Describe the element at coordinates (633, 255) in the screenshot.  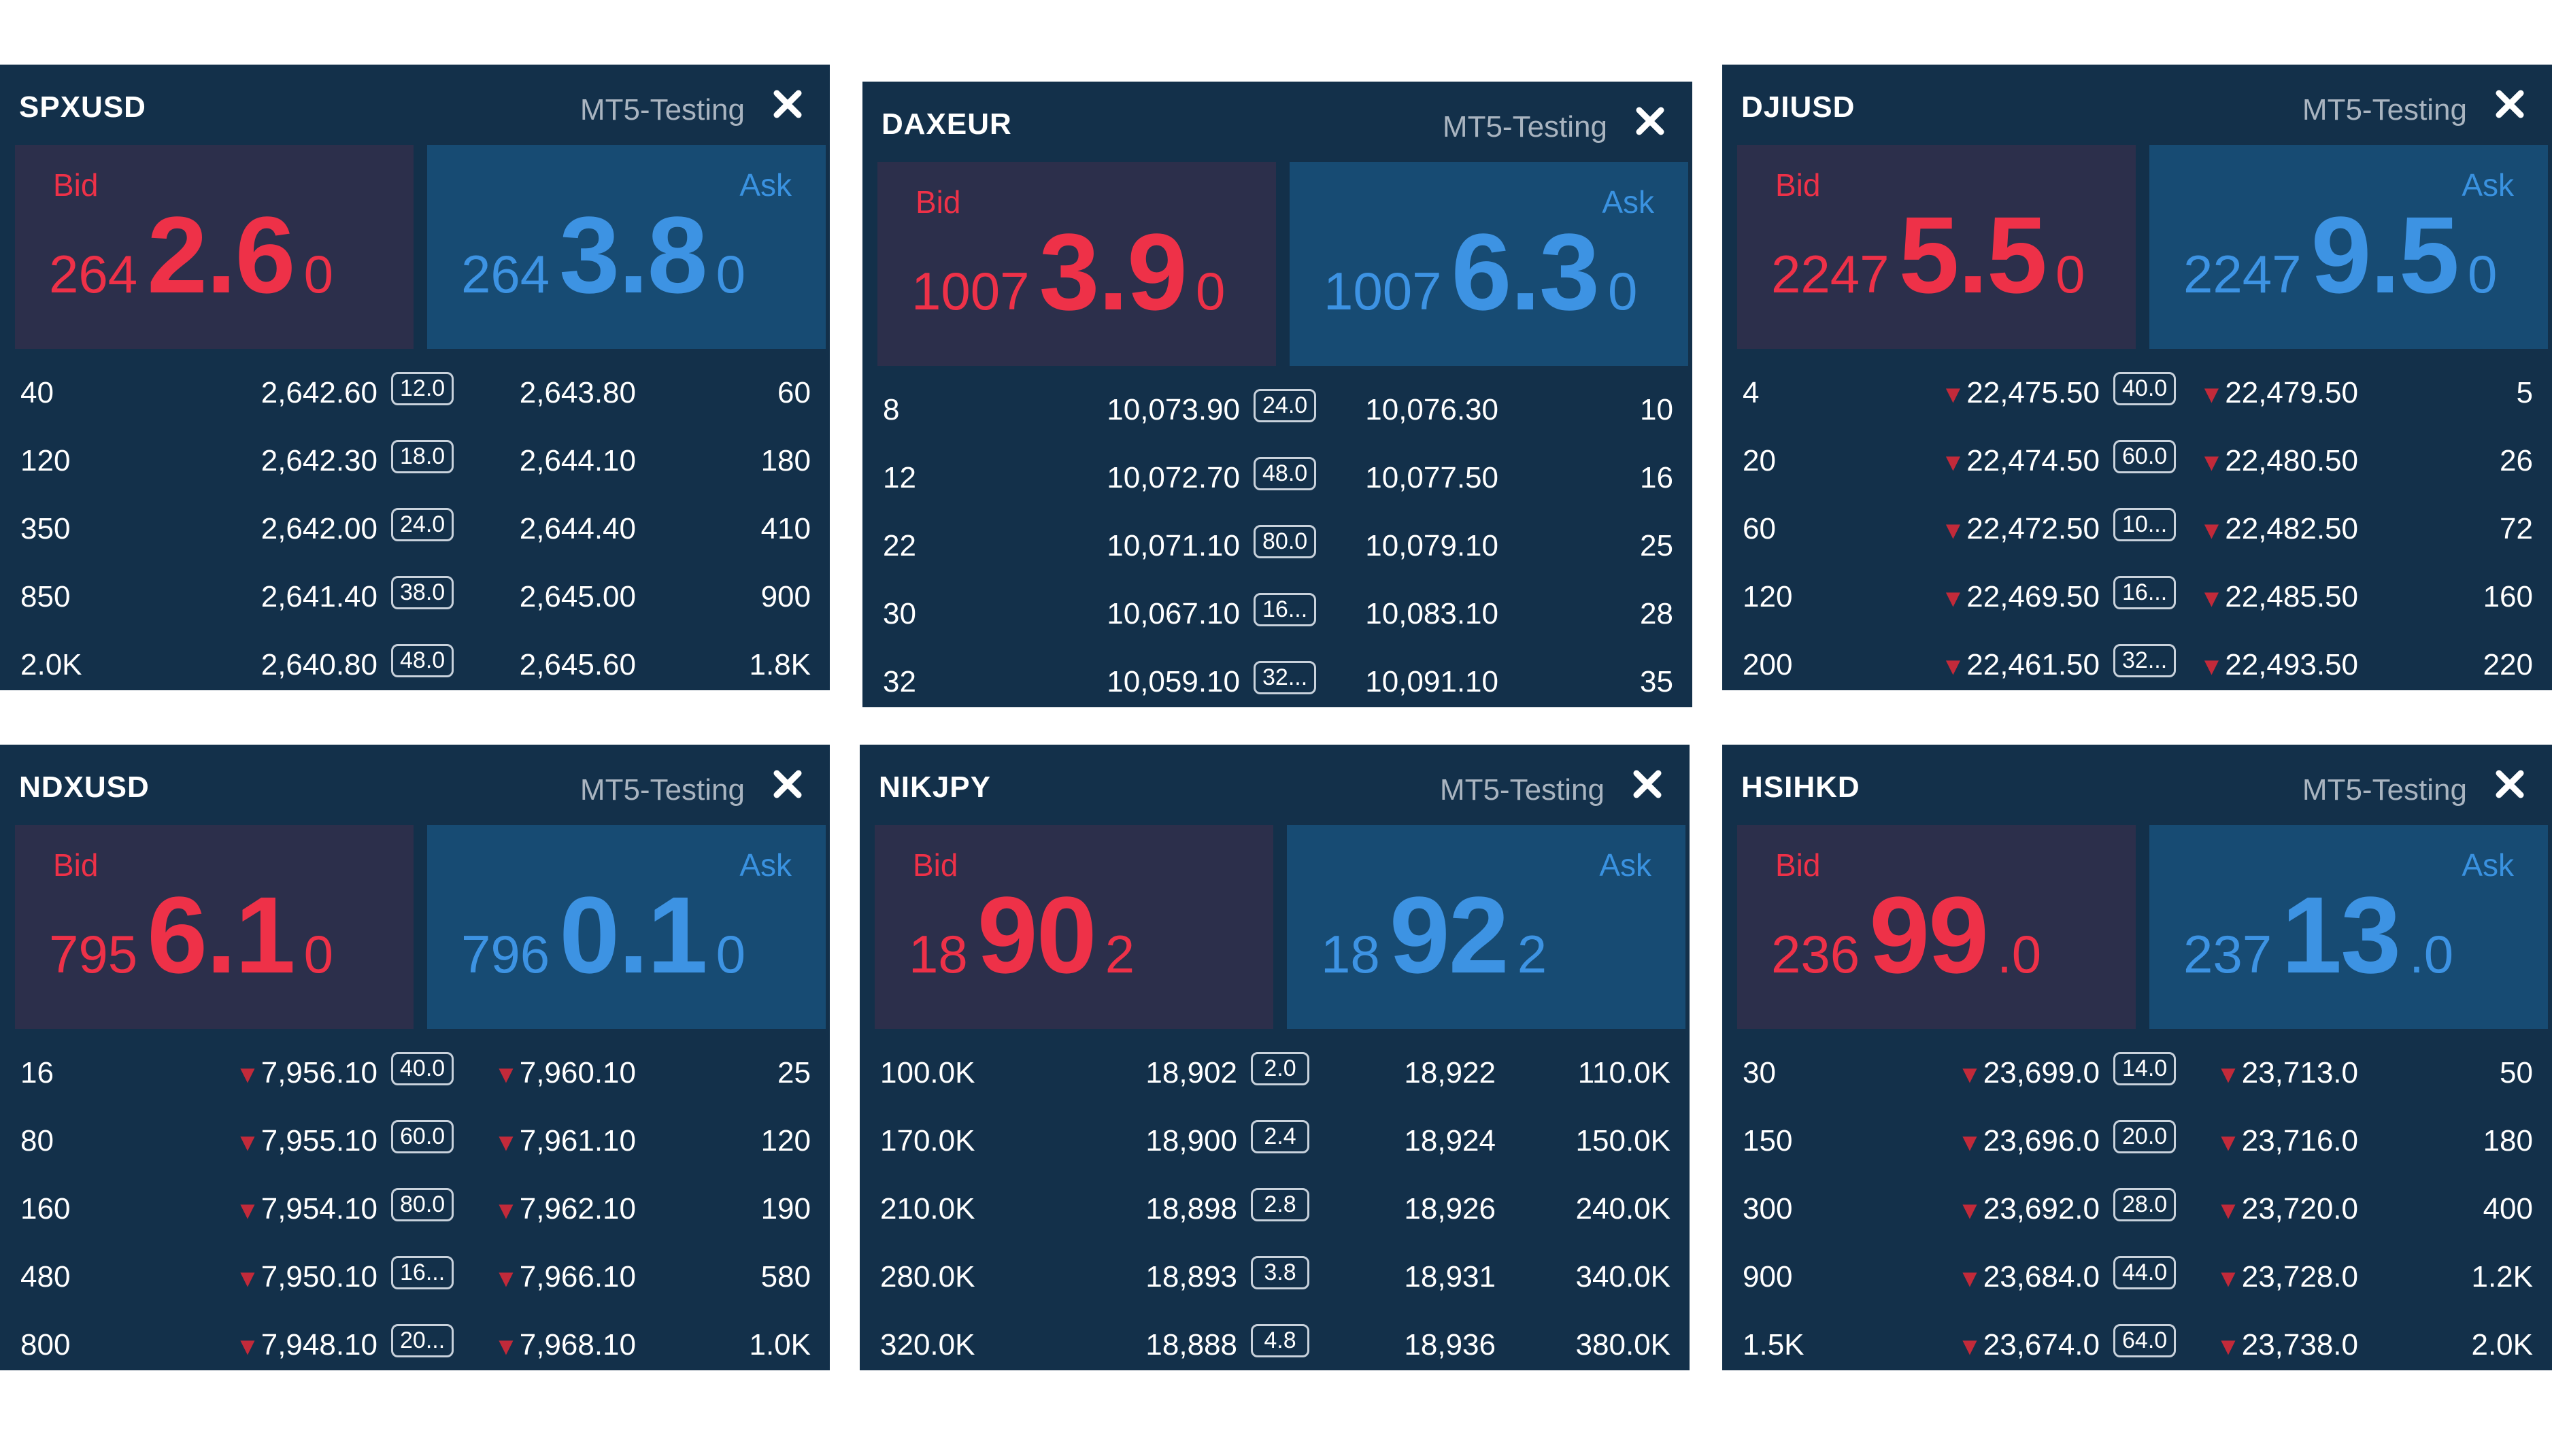
I see `ask-price-big: 3.8` at that location.